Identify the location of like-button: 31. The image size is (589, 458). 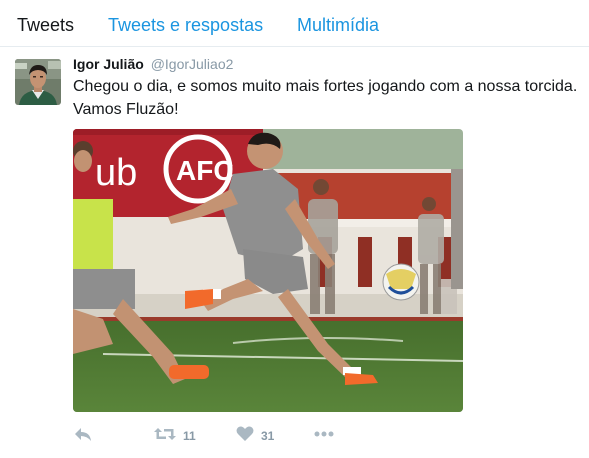
(260, 435).